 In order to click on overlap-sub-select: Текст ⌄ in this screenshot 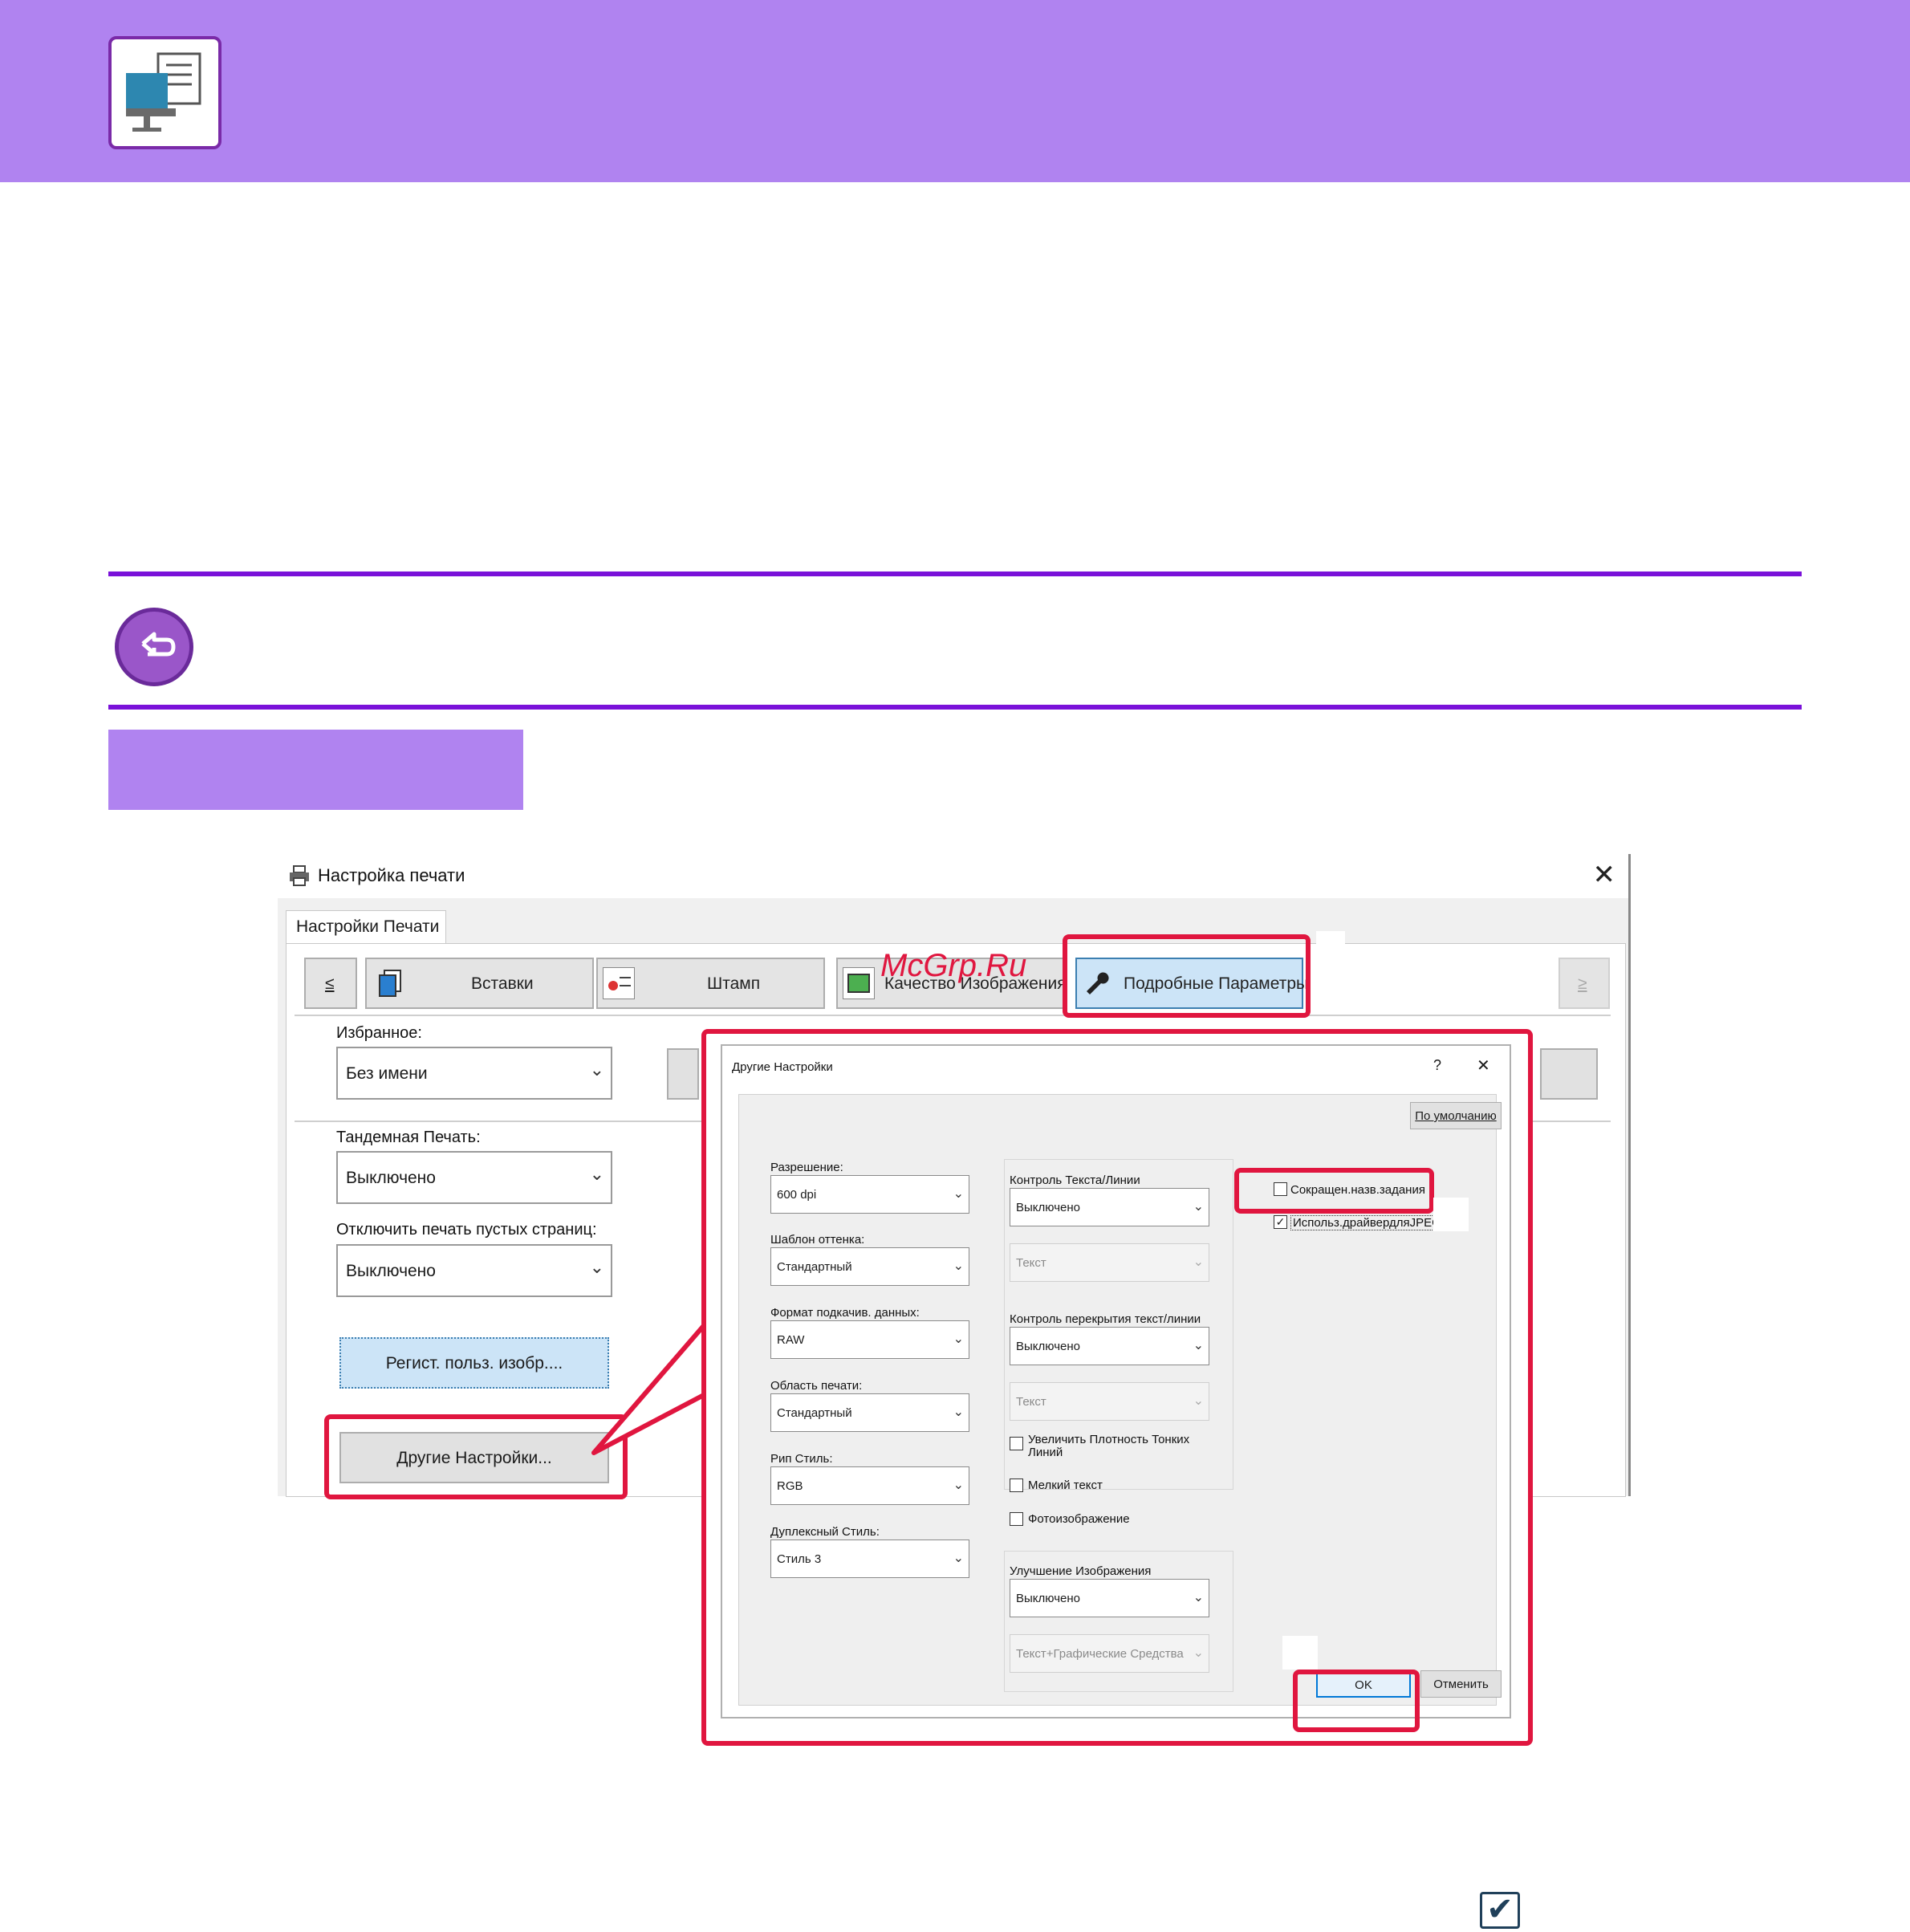, I will do `click(1110, 1401)`.